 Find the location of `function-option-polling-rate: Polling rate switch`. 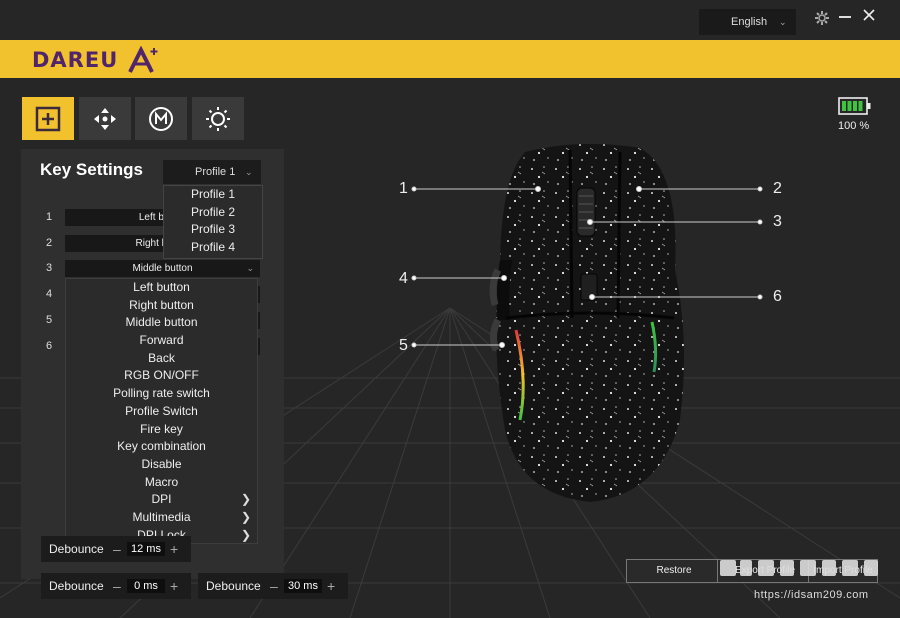

function-option-polling-rate: Polling rate switch is located at coordinates (161, 394).